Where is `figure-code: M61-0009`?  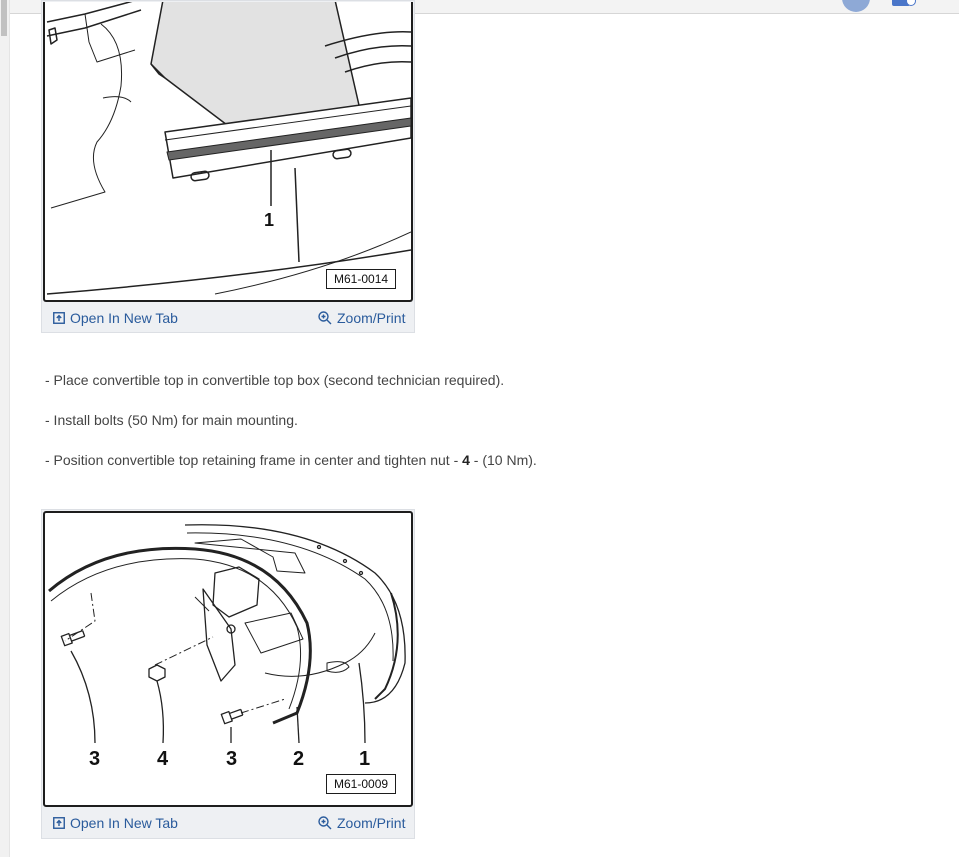 figure-code: M61-0009 is located at coordinates (361, 784).